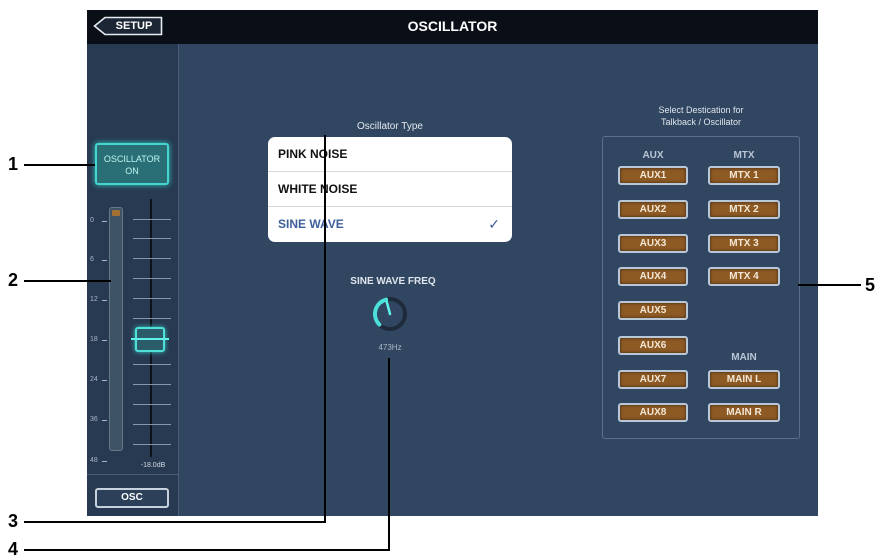 The image size is (882, 560). I want to click on oscillator-type-list: PINK NOISE WHITE NOISE SINE WAVE ✓, so click(390, 189).